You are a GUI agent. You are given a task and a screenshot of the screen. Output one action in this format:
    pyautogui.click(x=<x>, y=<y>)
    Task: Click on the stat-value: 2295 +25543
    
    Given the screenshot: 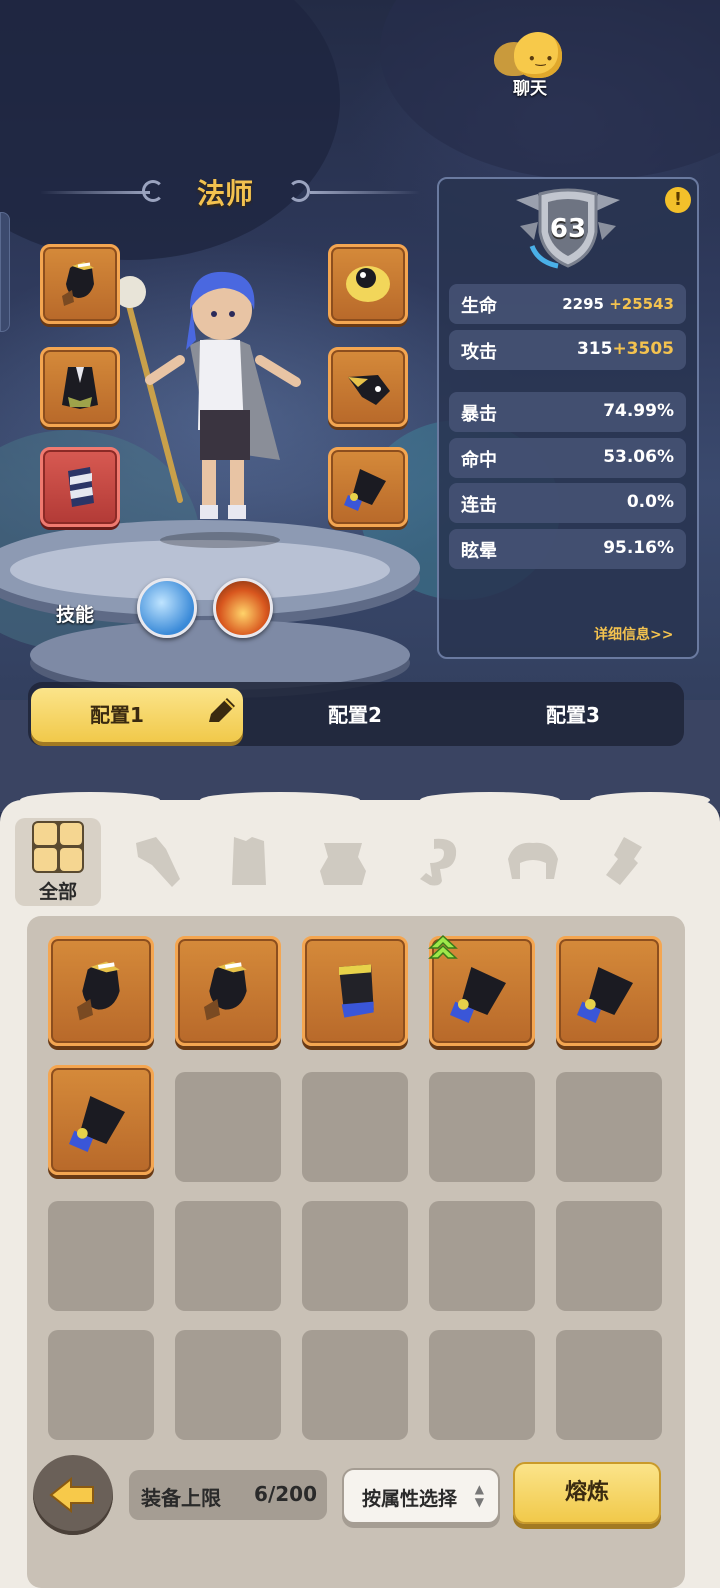 What is the action you would take?
    pyautogui.click(x=618, y=304)
    